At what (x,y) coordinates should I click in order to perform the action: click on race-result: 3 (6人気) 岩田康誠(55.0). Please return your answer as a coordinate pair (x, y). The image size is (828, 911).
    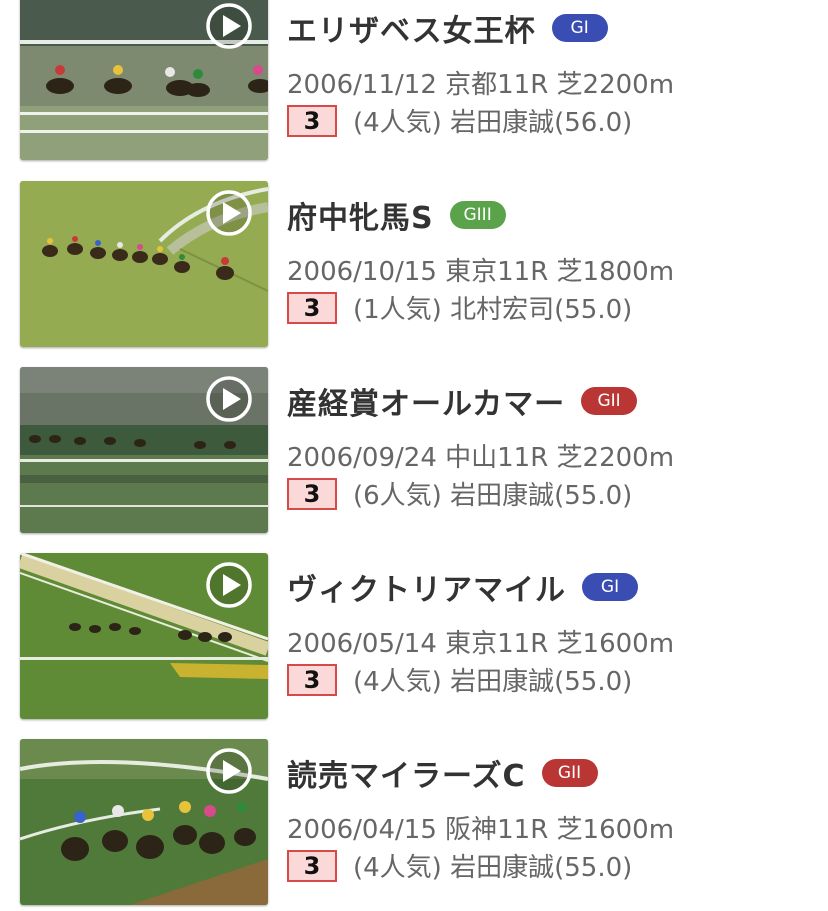
    Looking at the image, I should click on (459, 493).